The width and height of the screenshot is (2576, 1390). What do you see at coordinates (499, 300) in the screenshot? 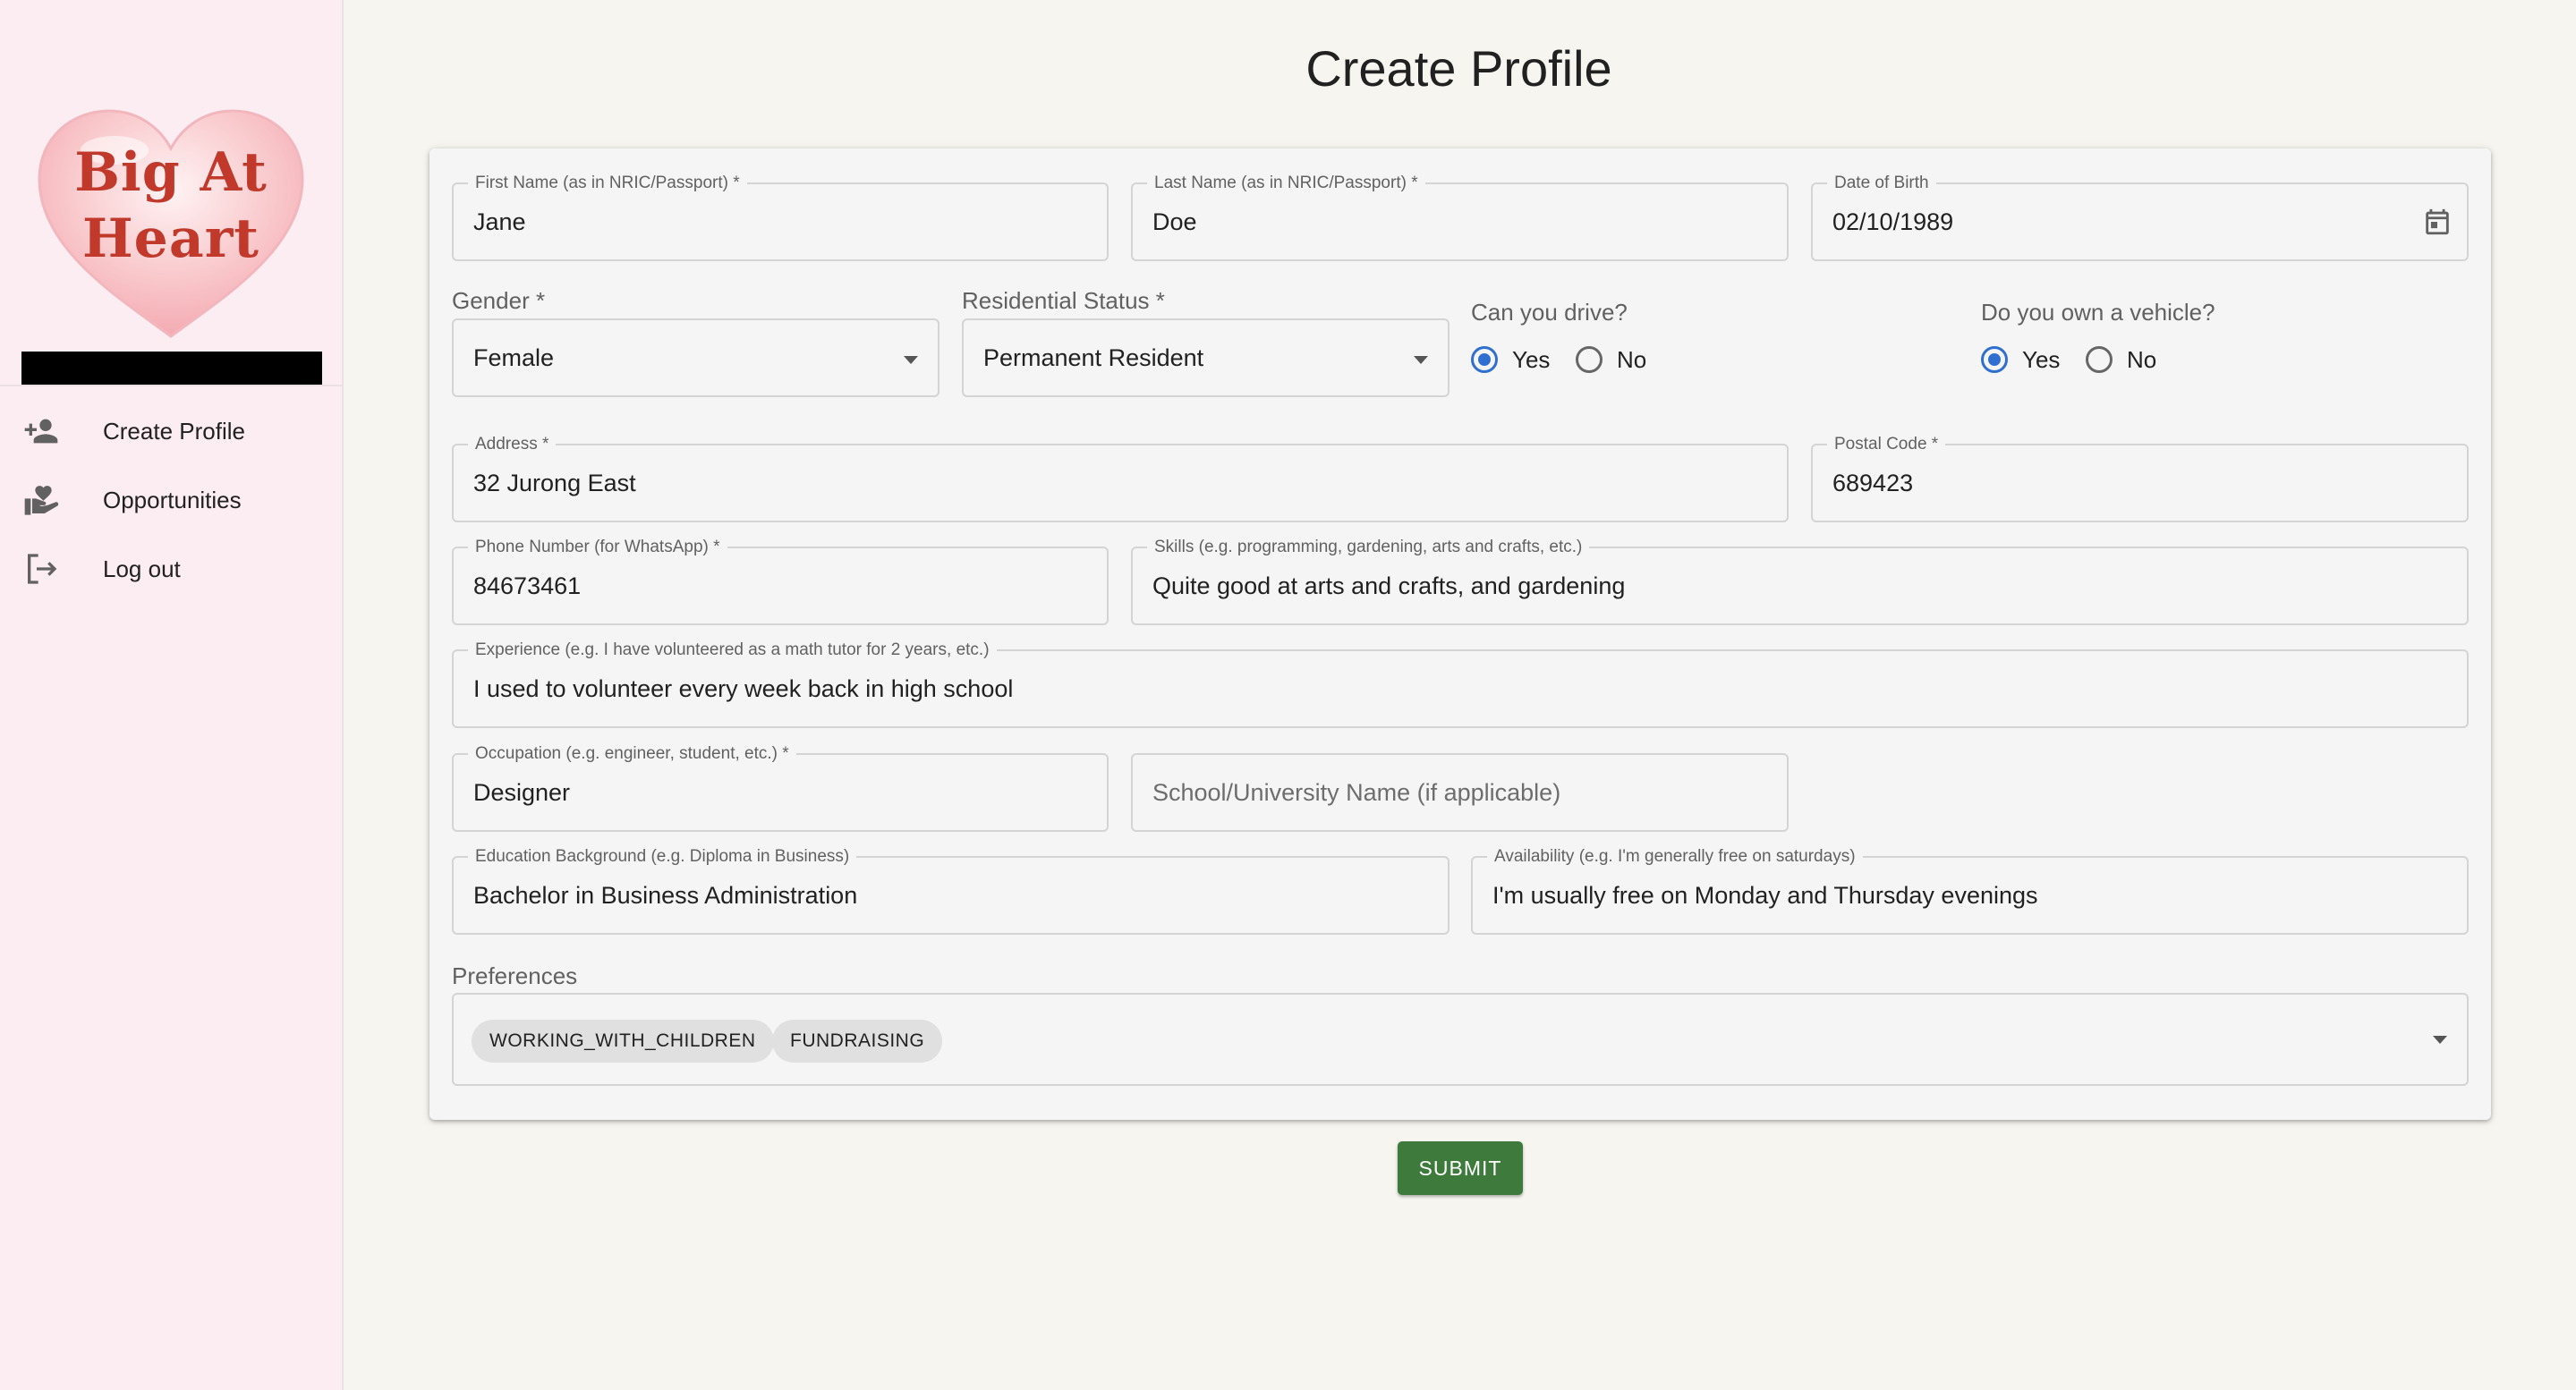
I see `gender-label: Gender *` at bounding box center [499, 300].